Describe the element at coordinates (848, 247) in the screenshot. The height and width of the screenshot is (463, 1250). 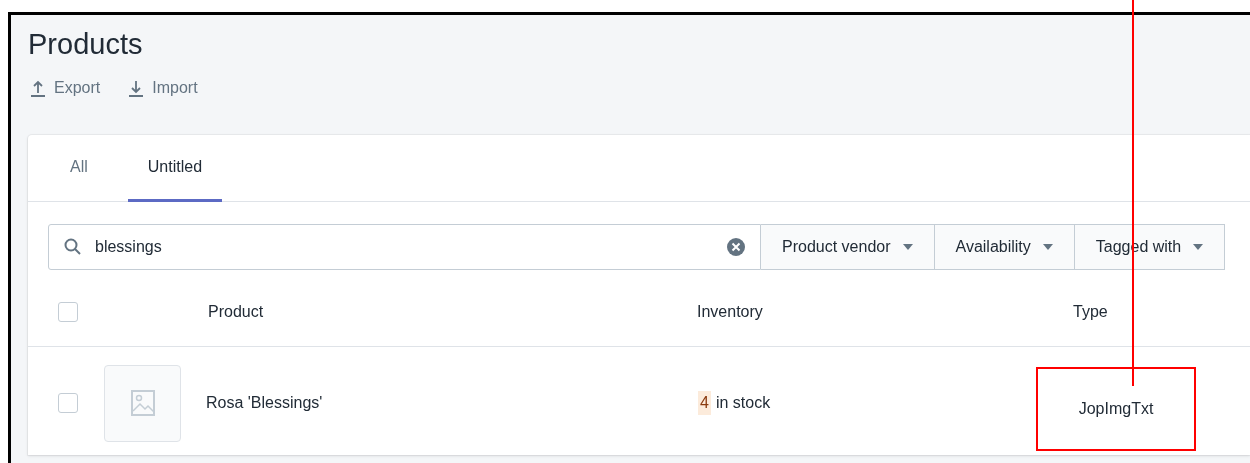
I see `filter-dropdown: Product vendor` at that location.